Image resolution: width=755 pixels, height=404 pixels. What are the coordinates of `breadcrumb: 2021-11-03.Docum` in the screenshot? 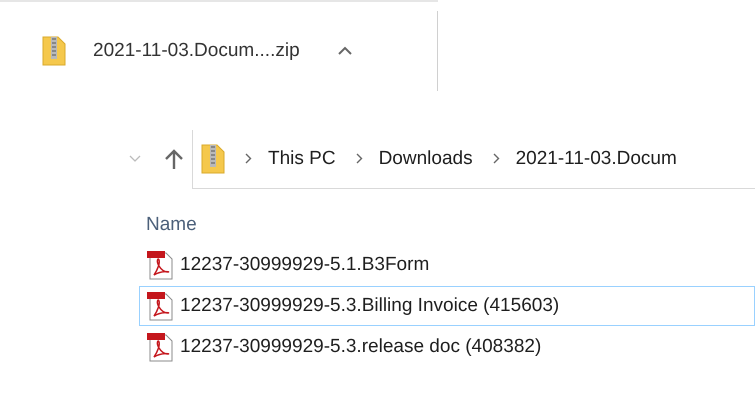 It's located at (596, 159).